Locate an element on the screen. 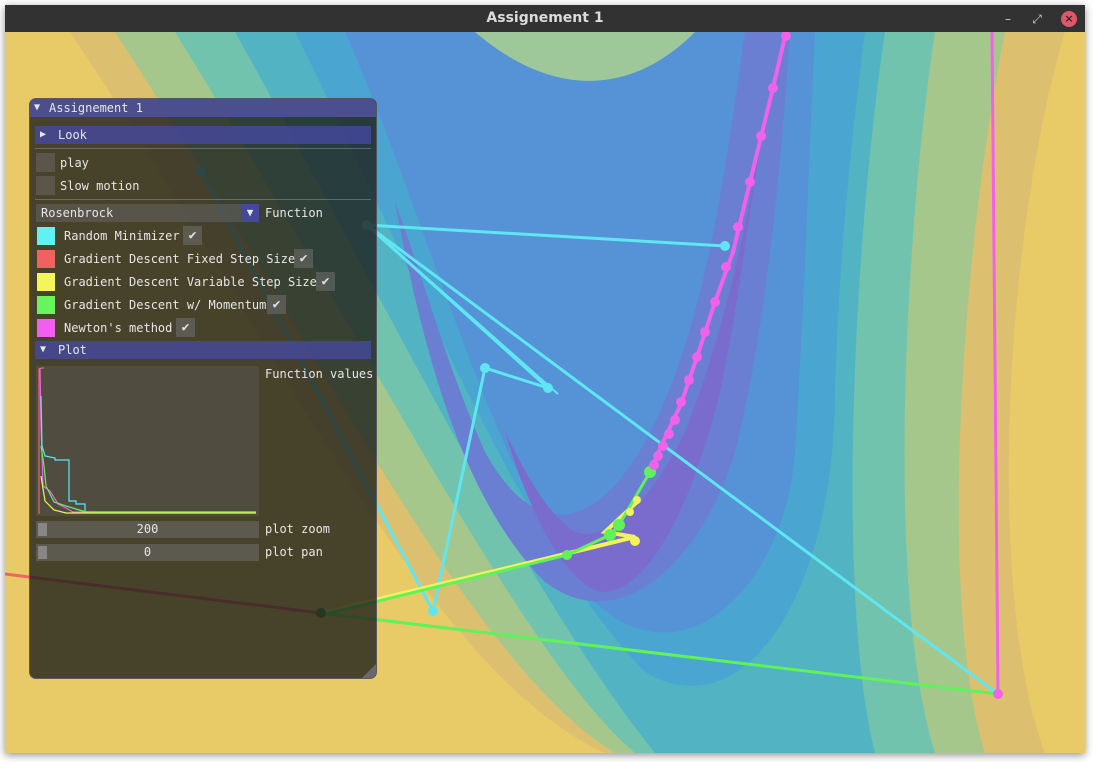  expand-arrow-icon: ▶ is located at coordinates (43, 134).